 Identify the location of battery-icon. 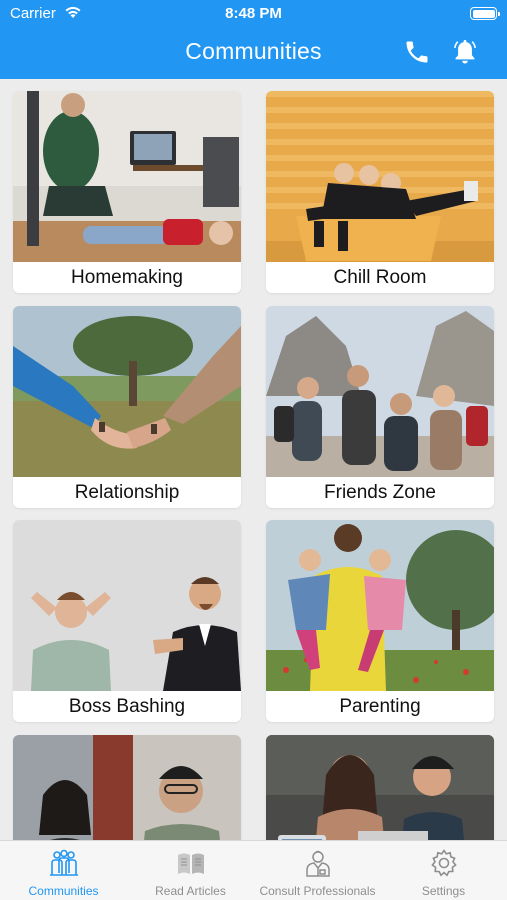
(485, 13).